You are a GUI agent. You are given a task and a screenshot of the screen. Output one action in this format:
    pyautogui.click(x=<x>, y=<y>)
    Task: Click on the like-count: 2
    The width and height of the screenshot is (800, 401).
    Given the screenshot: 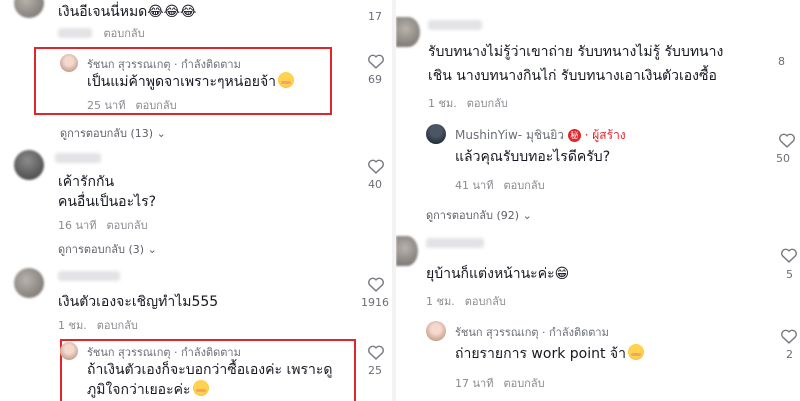 What is the action you would take?
    pyautogui.click(x=789, y=354)
    